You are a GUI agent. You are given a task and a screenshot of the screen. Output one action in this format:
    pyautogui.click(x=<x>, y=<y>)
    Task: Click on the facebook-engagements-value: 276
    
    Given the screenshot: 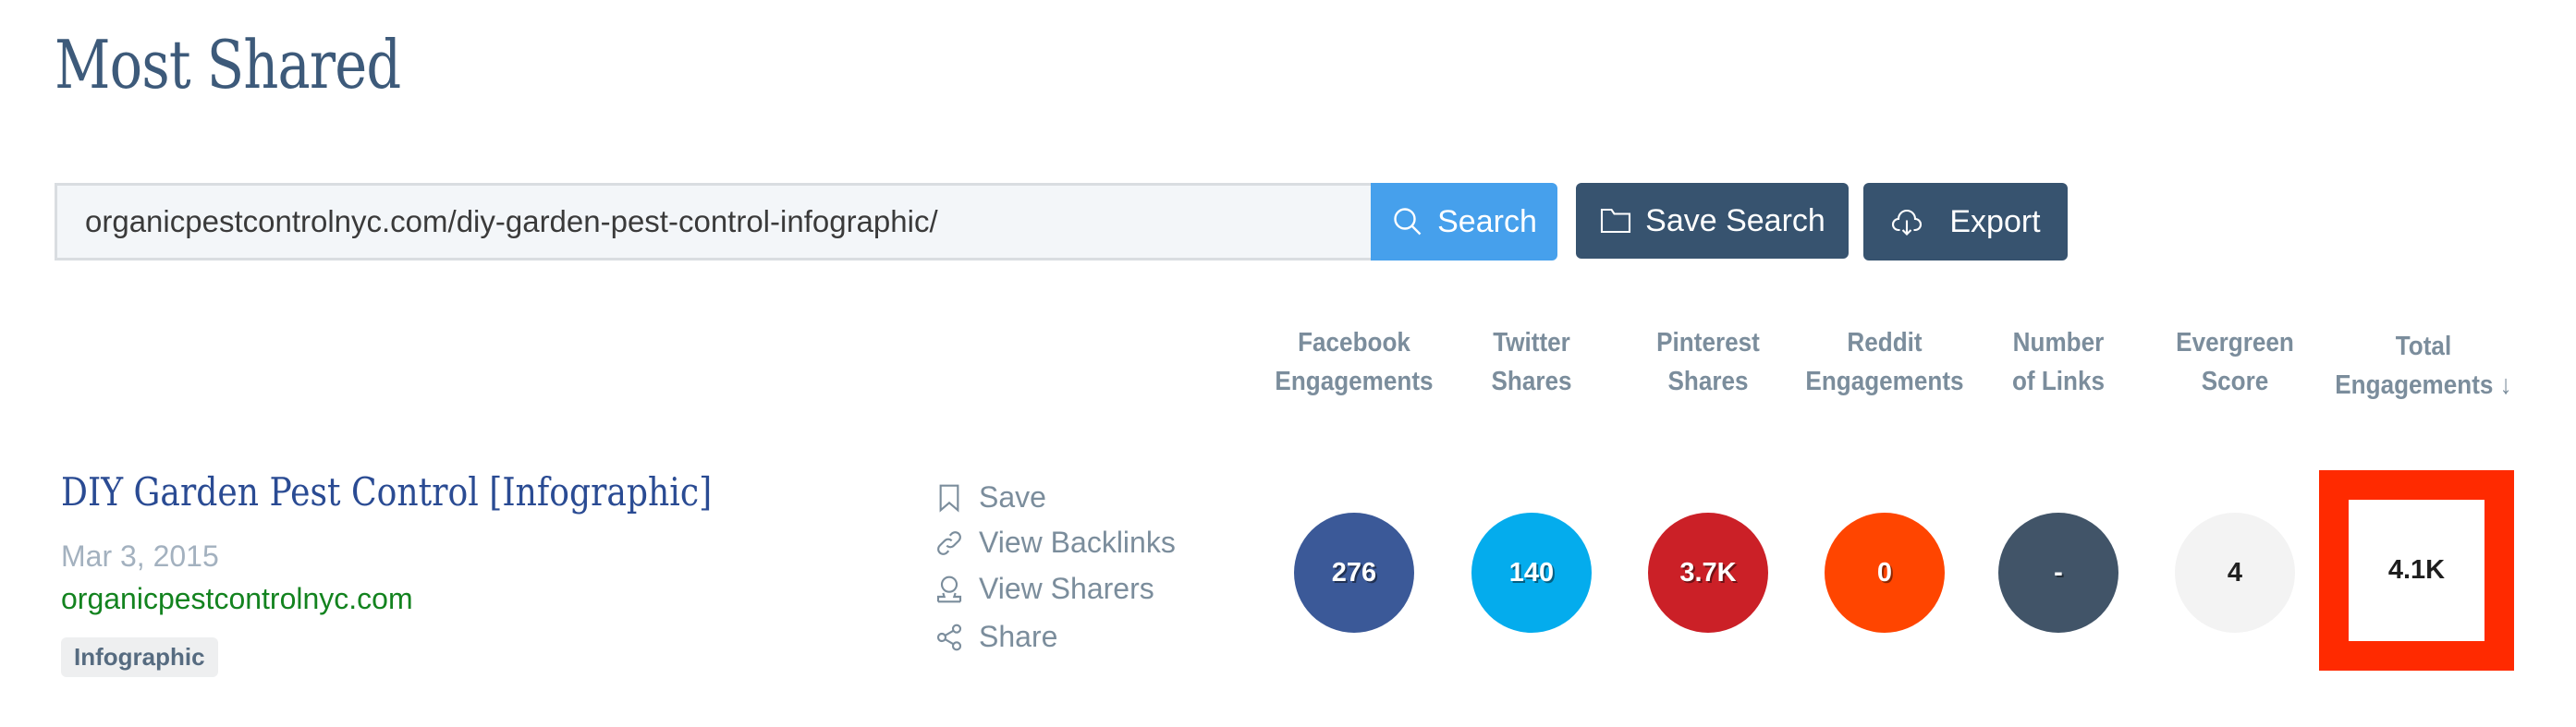 What is the action you would take?
    pyautogui.click(x=1354, y=573)
    